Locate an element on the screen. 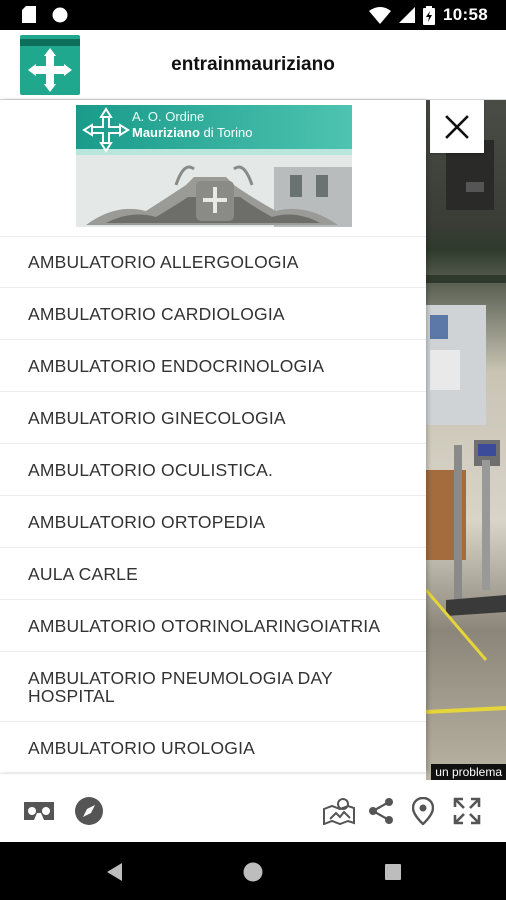 The height and width of the screenshot is (900, 506). logo-line2: Mauriziano di Torino is located at coordinates (192, 132).